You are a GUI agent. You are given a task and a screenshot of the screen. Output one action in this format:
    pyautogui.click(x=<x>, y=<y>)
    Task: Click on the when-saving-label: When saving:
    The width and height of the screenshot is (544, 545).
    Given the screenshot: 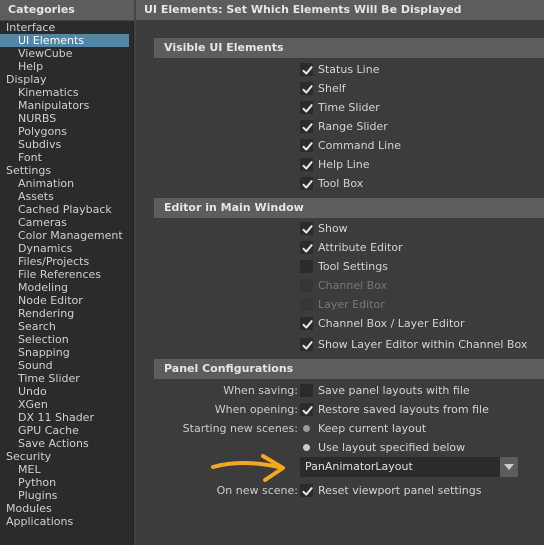 What is the action you would take?
    pyautogui.click(x=260, y=390)
    